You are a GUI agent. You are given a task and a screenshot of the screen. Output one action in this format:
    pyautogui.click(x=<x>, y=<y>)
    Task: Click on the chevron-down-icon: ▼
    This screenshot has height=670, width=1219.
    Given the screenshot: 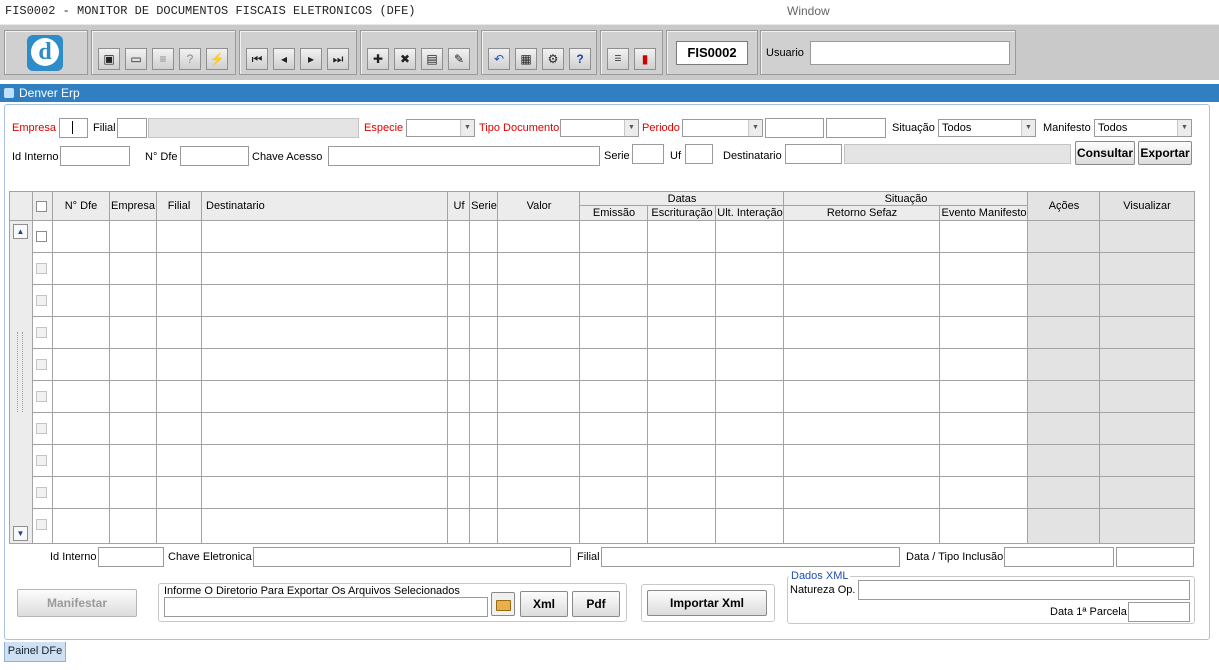 What is the action you would take?
    pyautogui.click(x=467, y=128)
    